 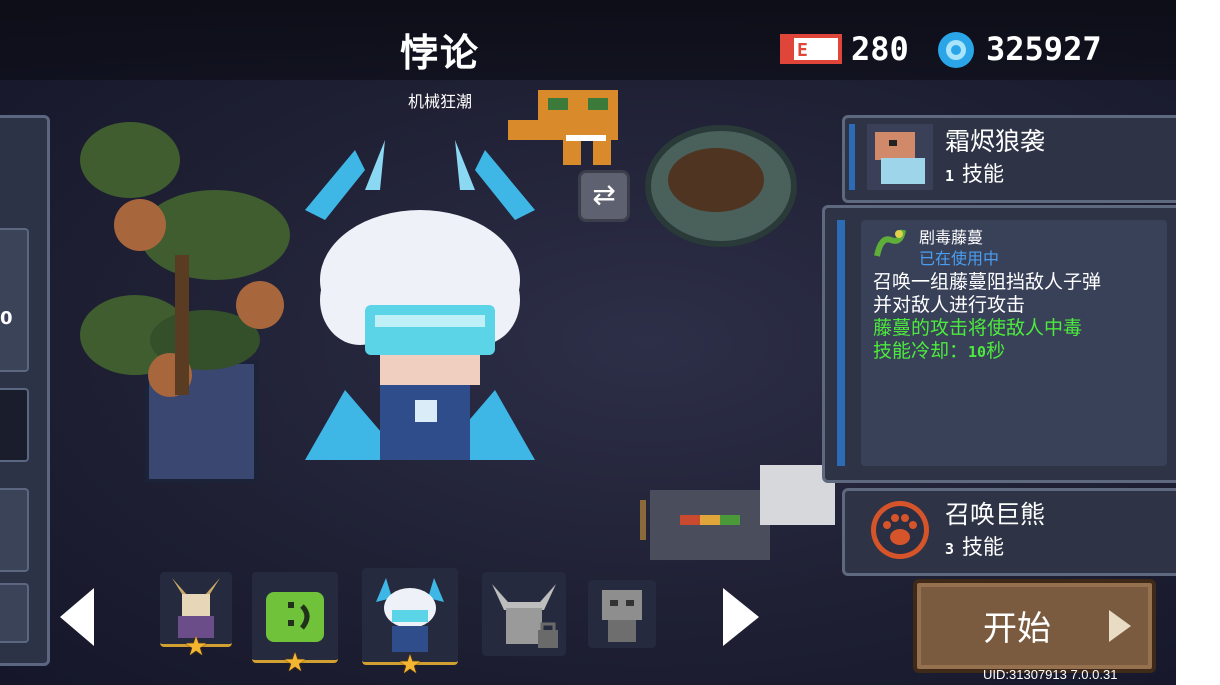 I want to click on play-arrow-icon, so click(x=1120, y=626).